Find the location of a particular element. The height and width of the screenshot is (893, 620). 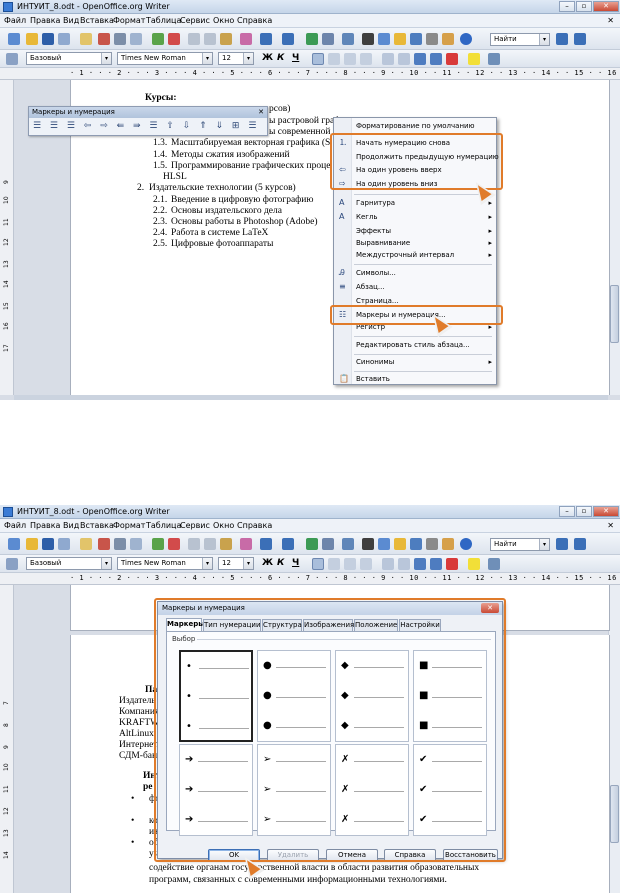

formatting-marks-icon is located at coordinates (432, 39).